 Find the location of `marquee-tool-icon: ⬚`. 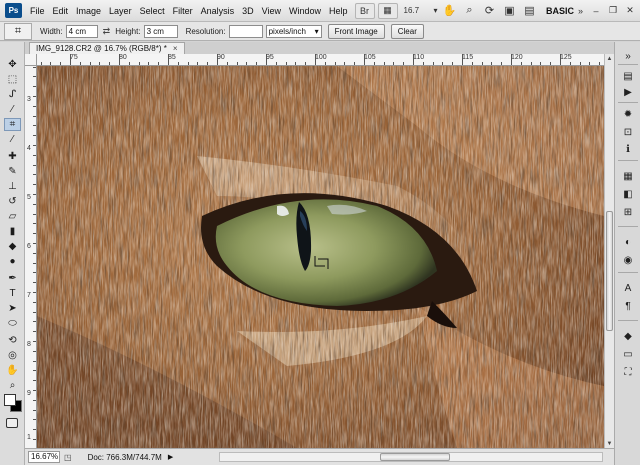

marquee-tool-icon: ⬚ is located at coordinates (12, 79).